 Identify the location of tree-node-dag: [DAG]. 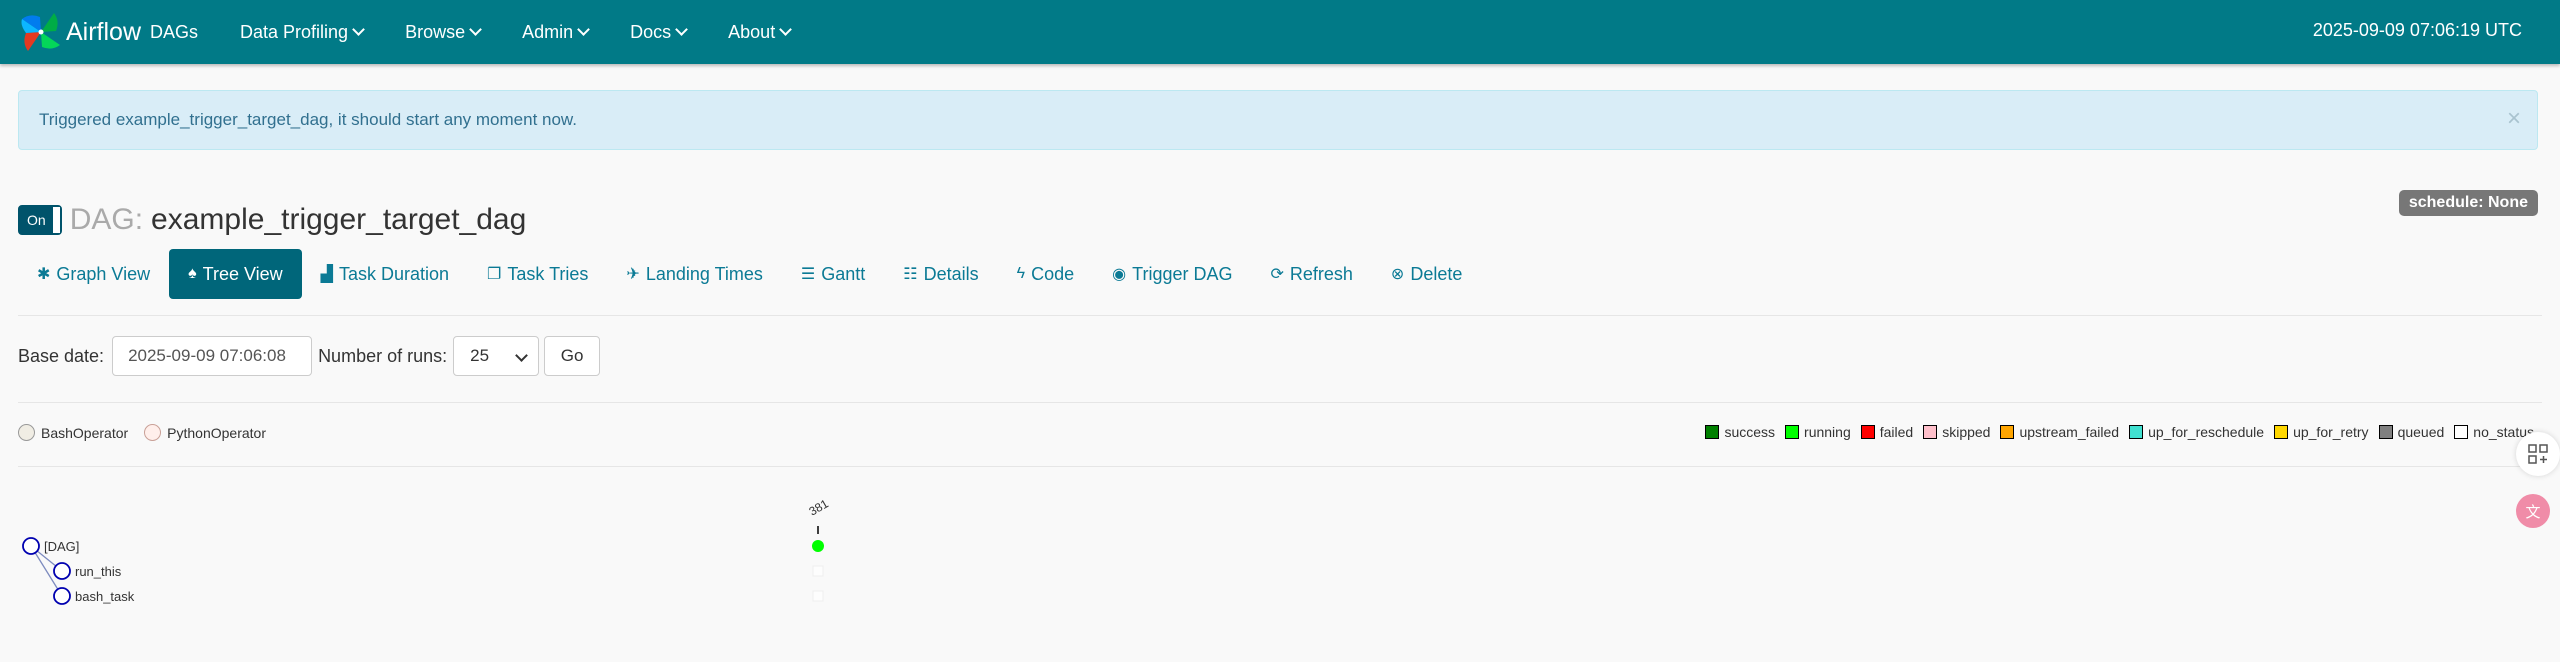
(50, 546).